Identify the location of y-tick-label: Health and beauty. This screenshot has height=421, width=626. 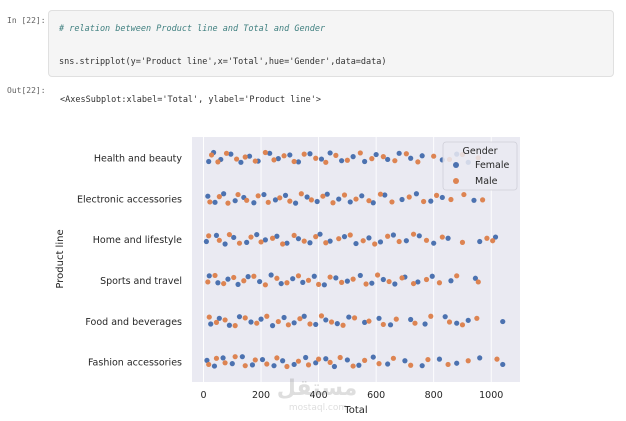
(138, 158).